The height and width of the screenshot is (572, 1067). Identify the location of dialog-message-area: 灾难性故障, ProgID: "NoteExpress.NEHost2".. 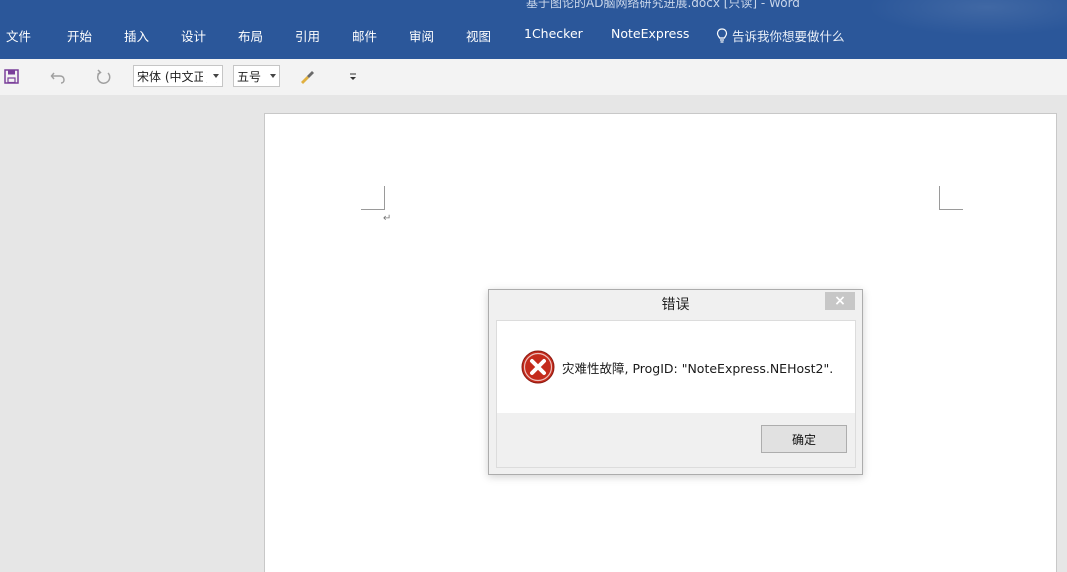
(676, 367).